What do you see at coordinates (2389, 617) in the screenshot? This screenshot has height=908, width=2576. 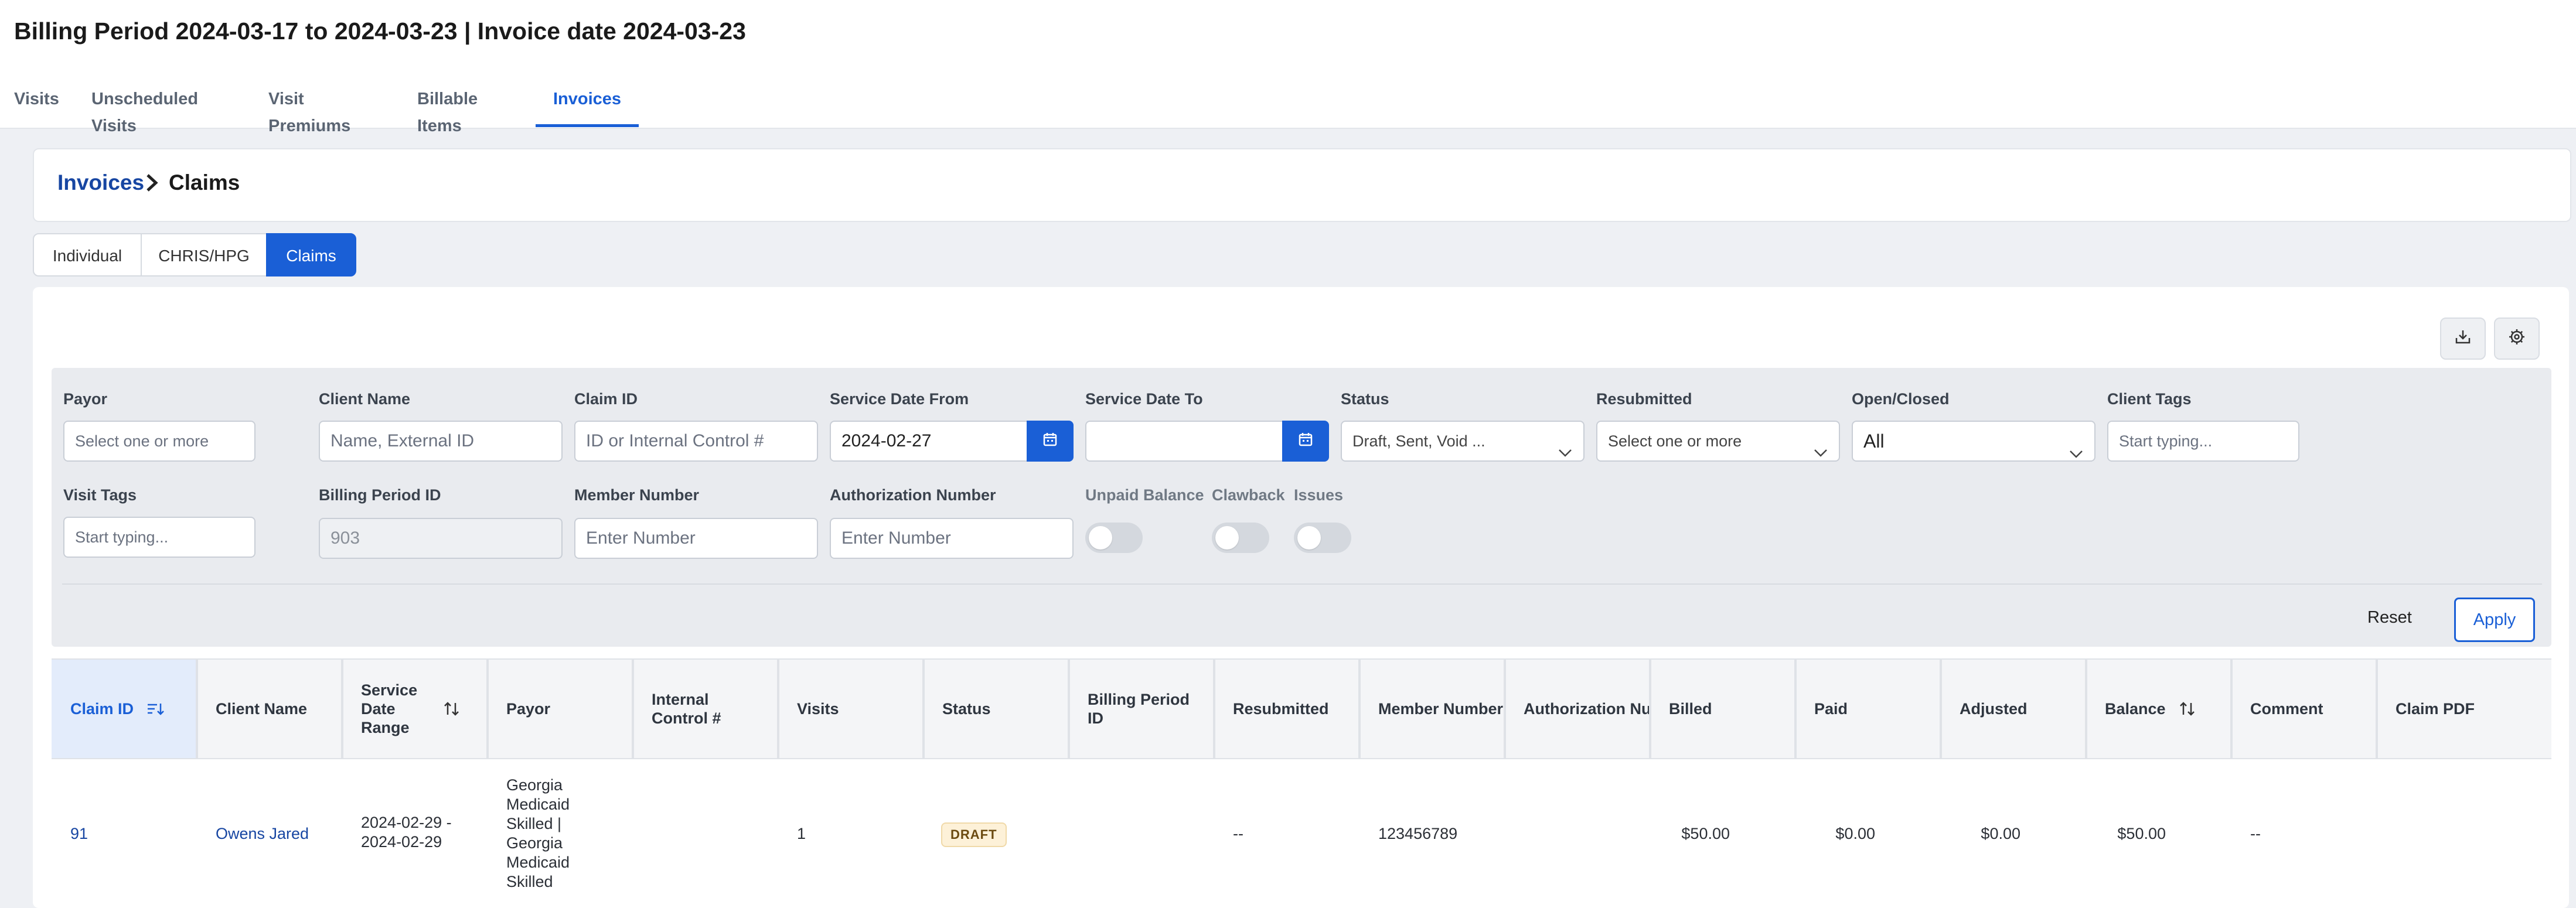 I see `reset-button: Reset` at bounding box center [2389, 617].